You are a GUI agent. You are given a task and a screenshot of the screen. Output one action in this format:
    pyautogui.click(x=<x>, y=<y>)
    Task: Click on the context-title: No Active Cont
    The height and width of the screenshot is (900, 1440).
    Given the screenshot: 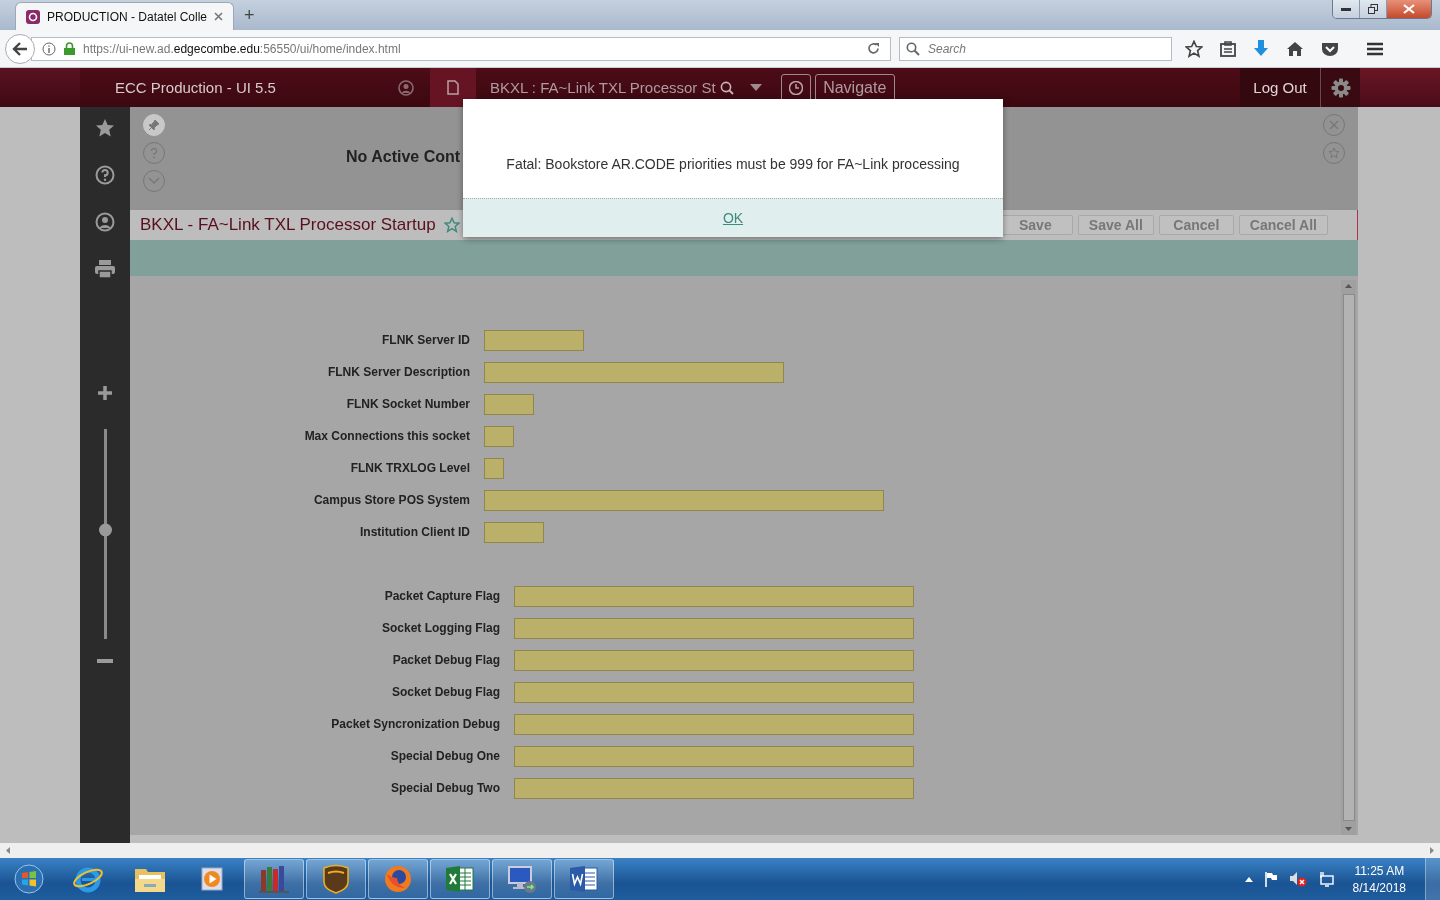 What is the action you would take?
    pyautogui.click(x=403, y=157)
    